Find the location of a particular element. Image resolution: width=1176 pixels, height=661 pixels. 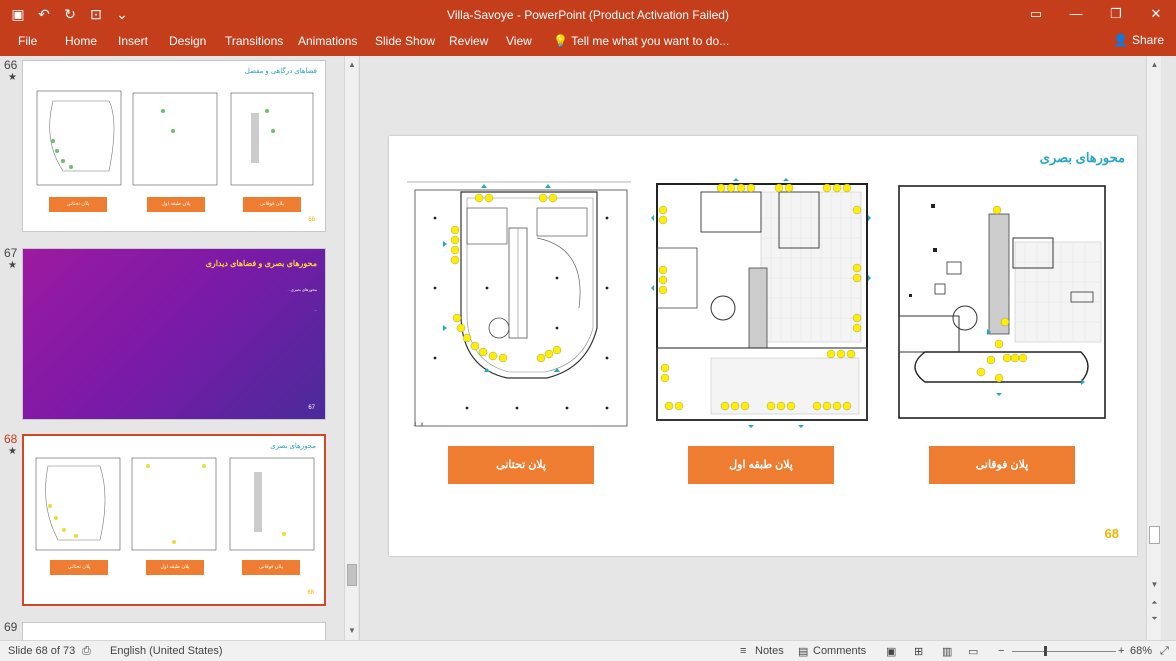

zoom-in-icon: + is located at coordinates (1121, 651).